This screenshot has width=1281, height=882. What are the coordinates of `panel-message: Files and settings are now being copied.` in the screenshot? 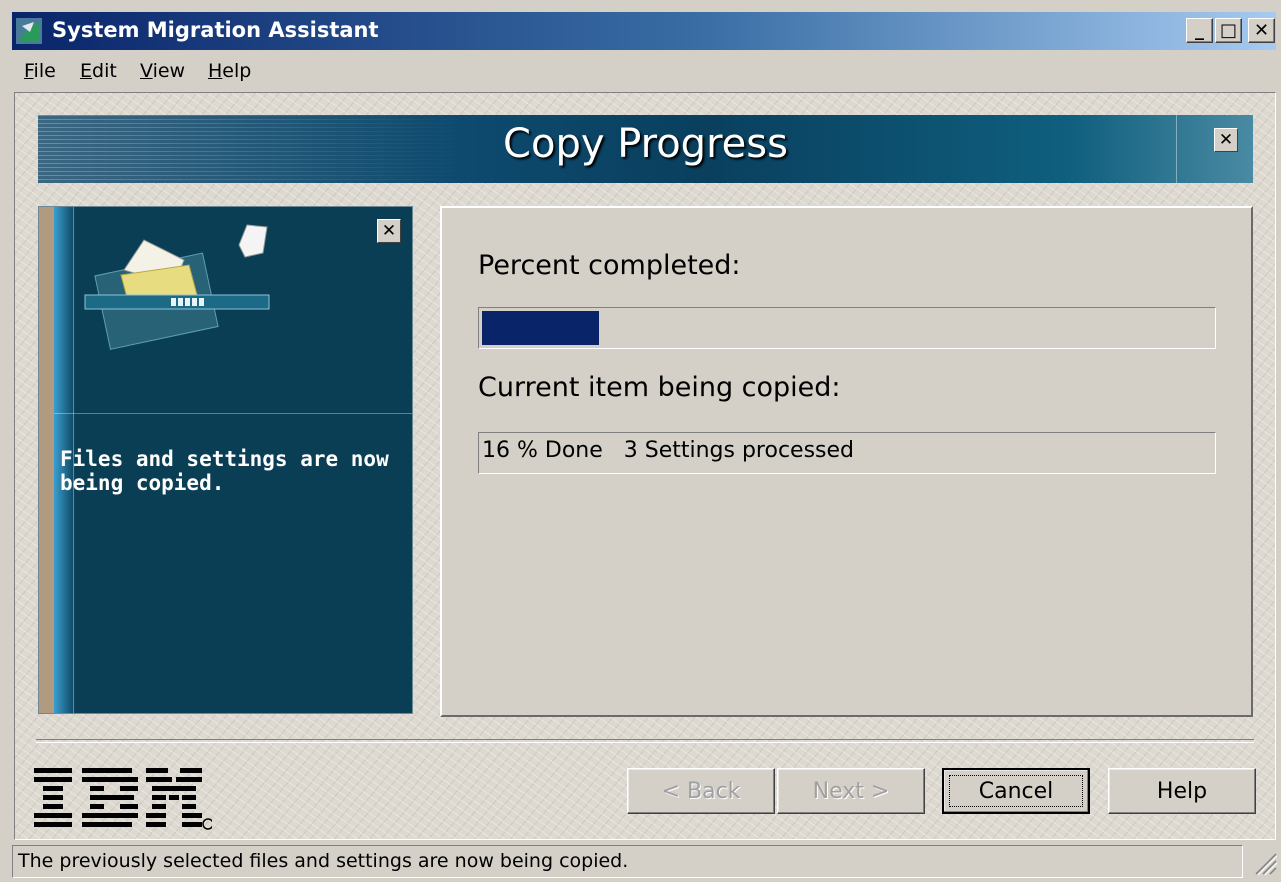 It's located at (224, 471).